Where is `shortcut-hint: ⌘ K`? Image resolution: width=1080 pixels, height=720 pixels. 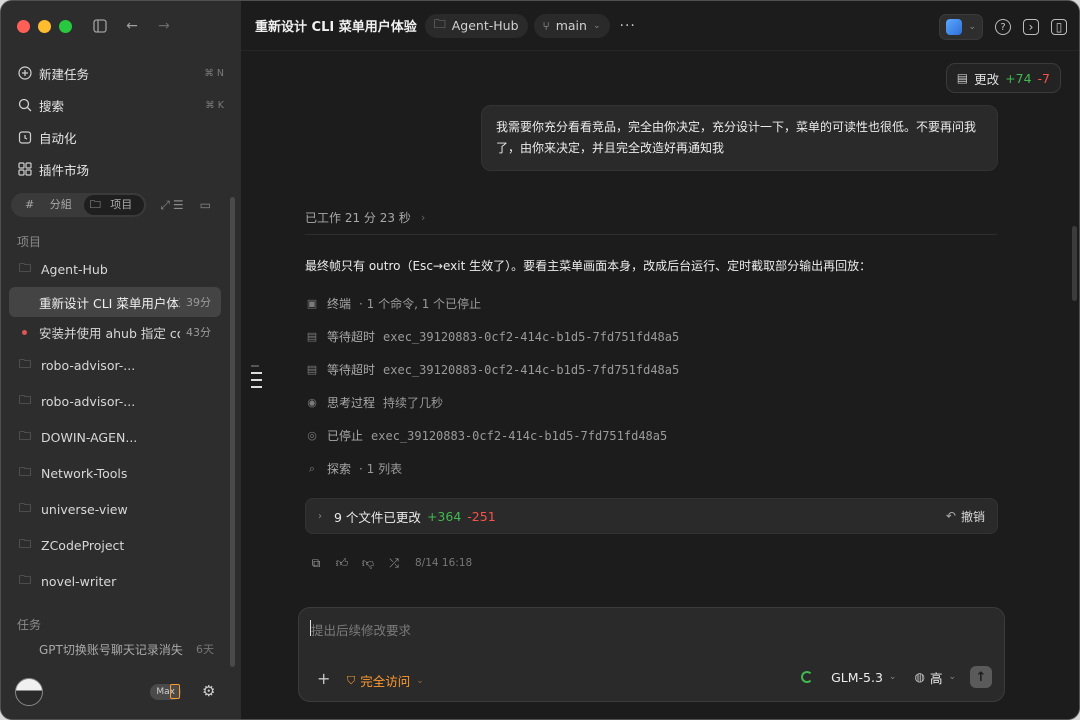 shortcut-hint: ⌘ K is located at coordinates (214, 105).